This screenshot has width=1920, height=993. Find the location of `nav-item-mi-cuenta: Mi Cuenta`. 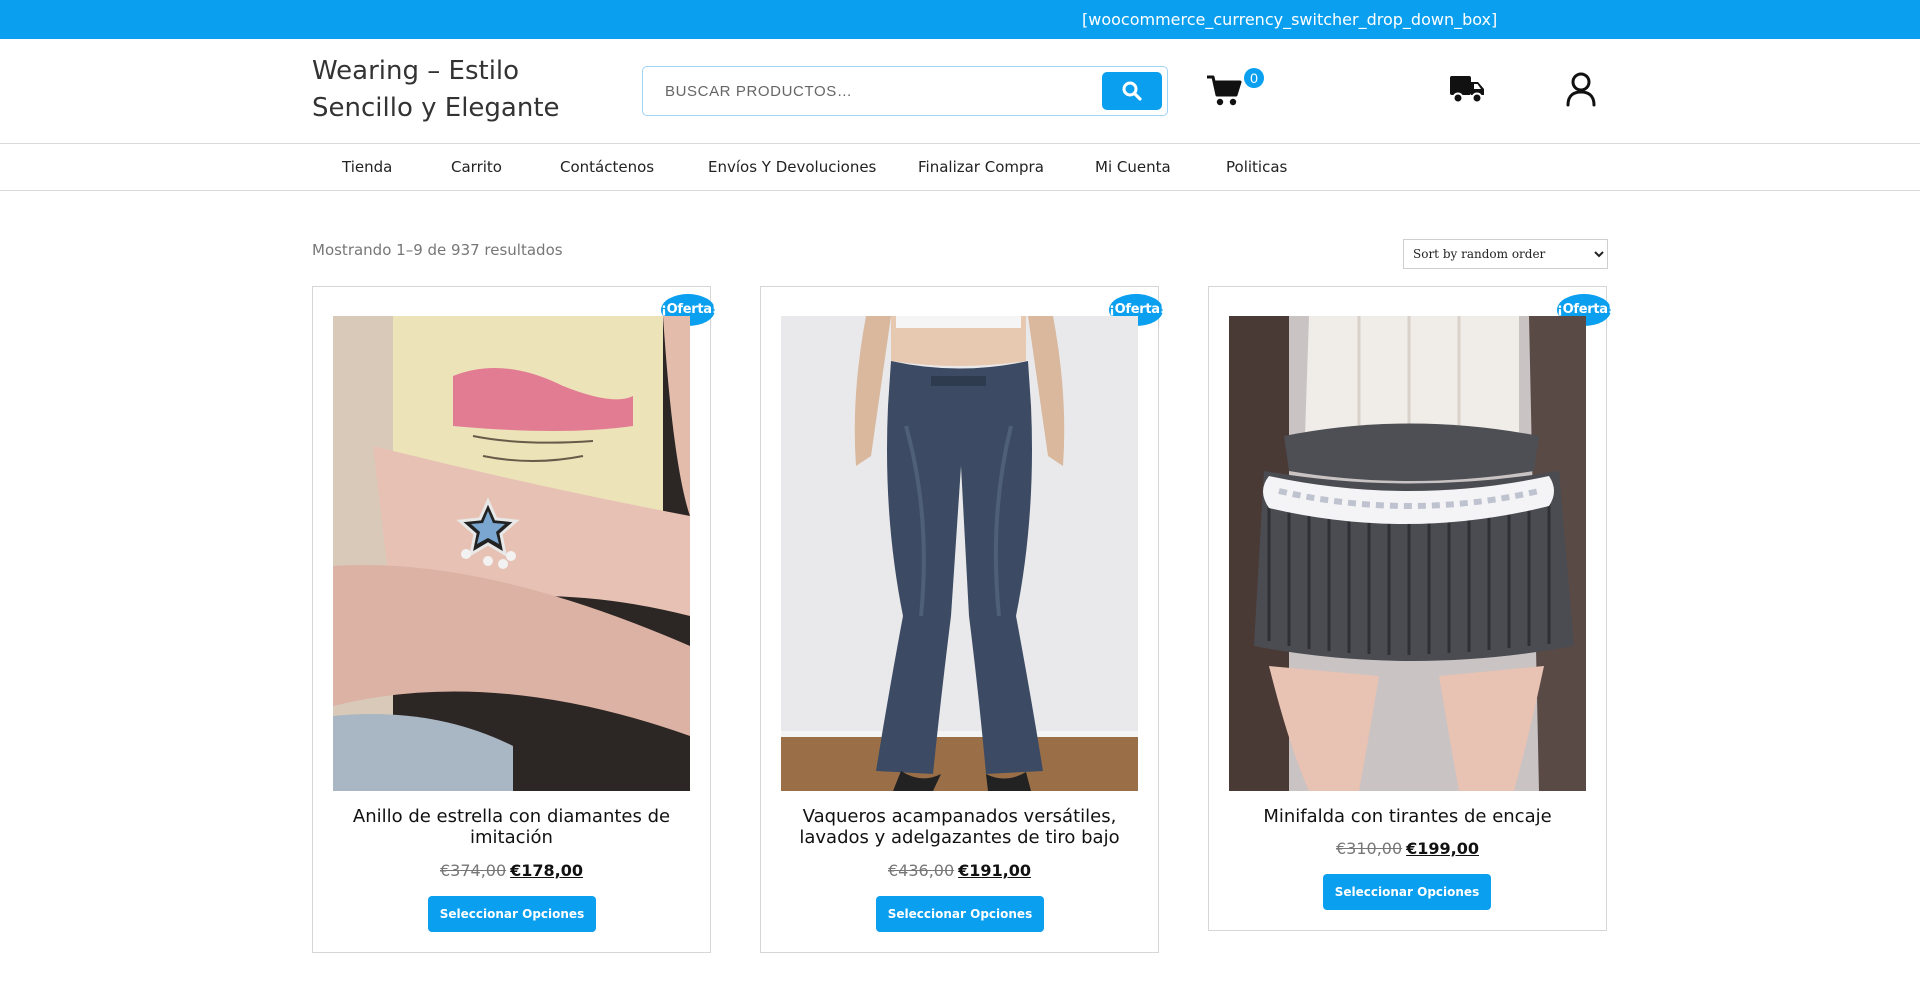

nav-item-mi-cuenta: Mi Cuenta is located at coordinates (1133, 167).